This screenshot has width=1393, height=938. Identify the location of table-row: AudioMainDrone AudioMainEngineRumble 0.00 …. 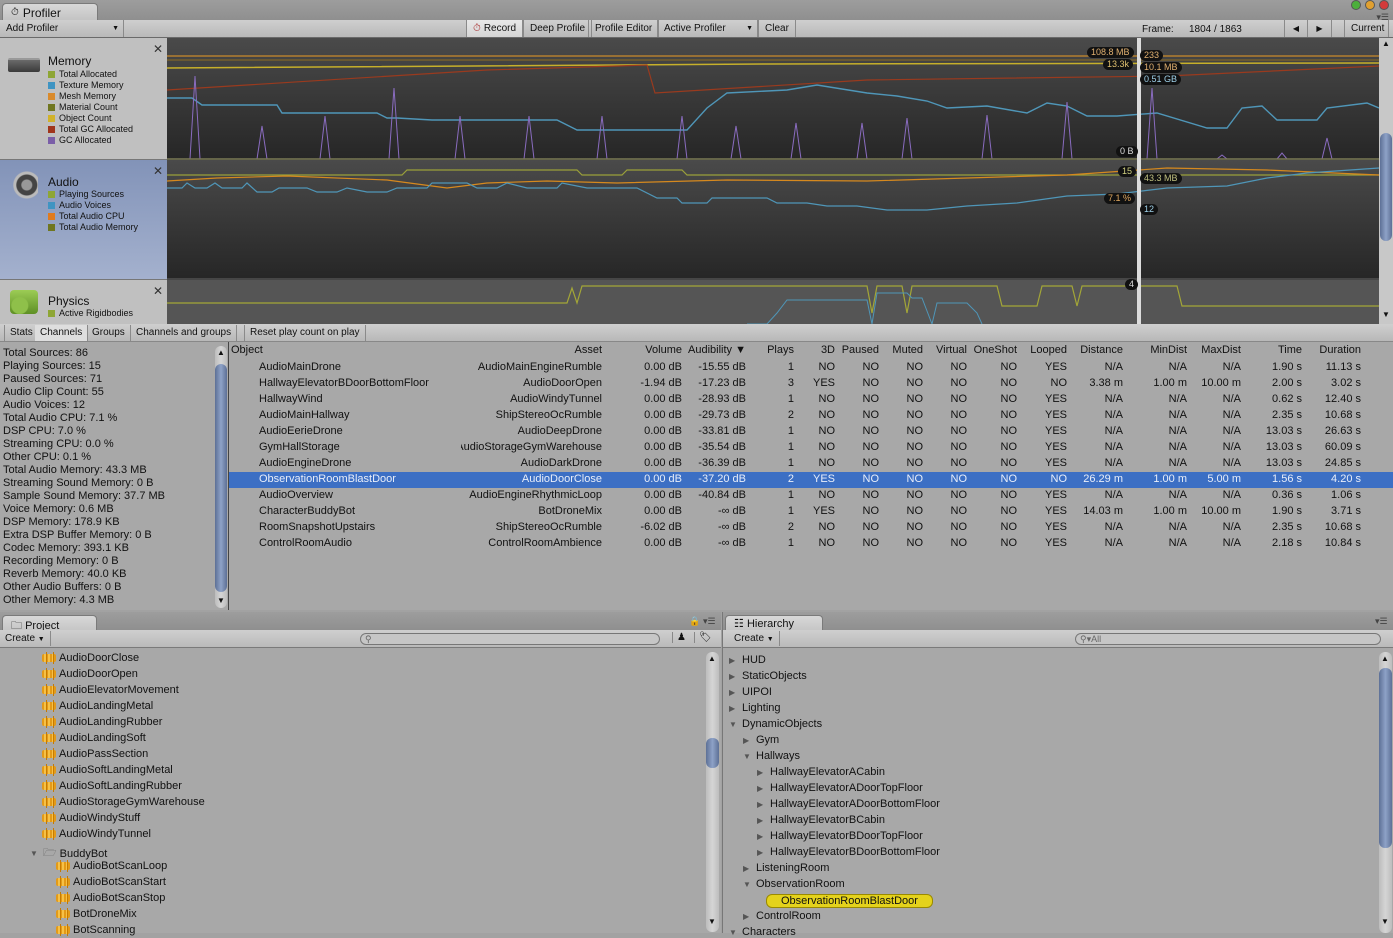
(811, 368).